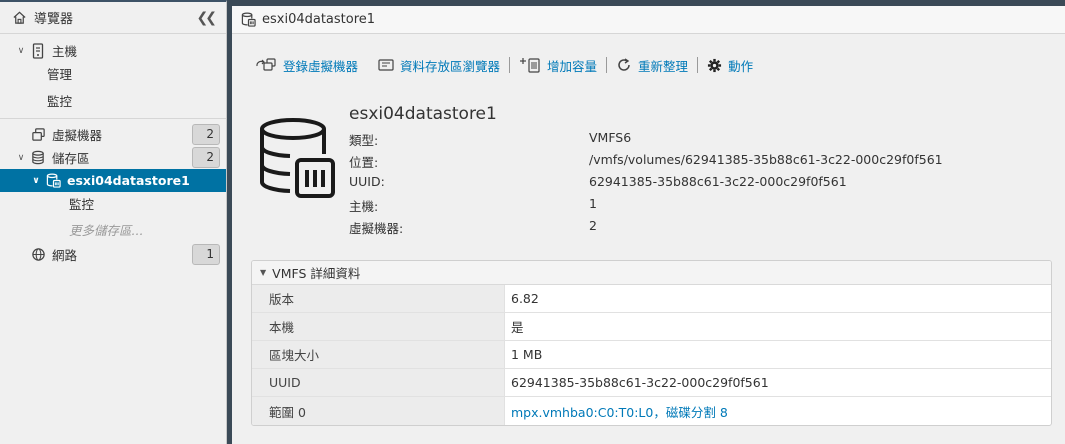 The image size is (1065, 444). I want to click on info-value-type: VMFS6, so click(610, 137).